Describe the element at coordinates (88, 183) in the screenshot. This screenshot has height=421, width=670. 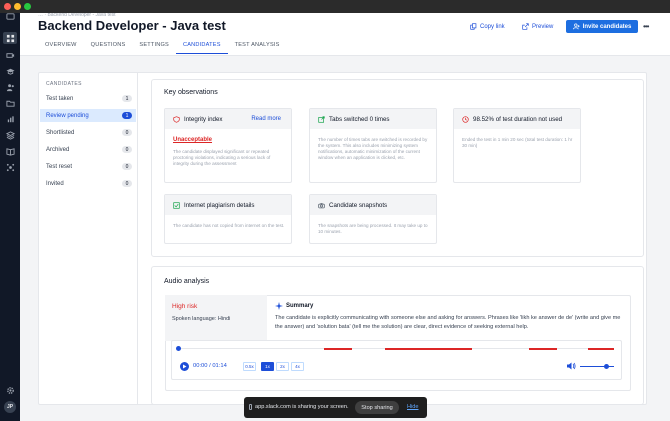
I see `status-invited: Invited 0` at that location.